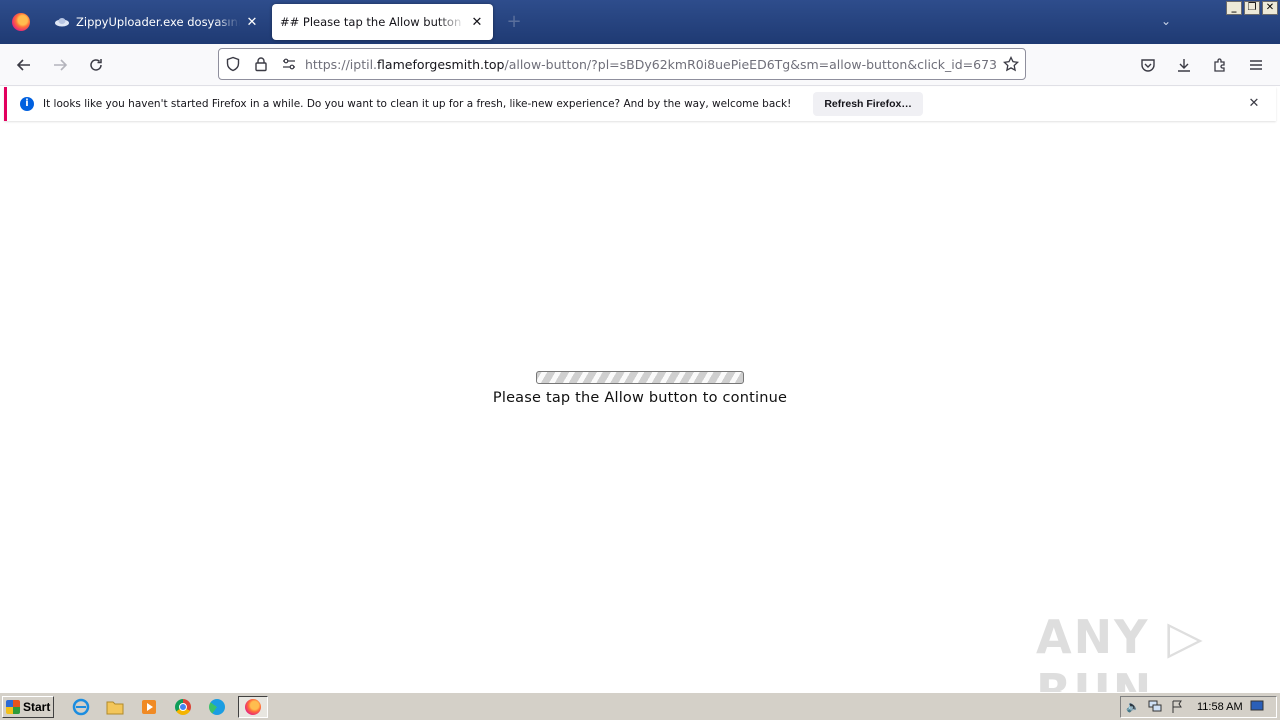 The height and width of the screenshot is (720, 1280). I want to click on restore-button: ❐, so click(1252, 8).